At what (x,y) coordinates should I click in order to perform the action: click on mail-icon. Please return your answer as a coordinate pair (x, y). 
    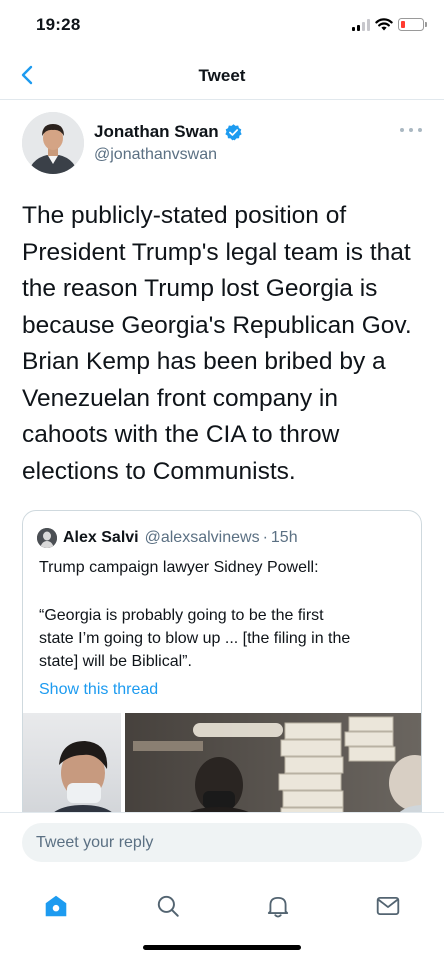
    Looking at the image, I should click on (388, 906).